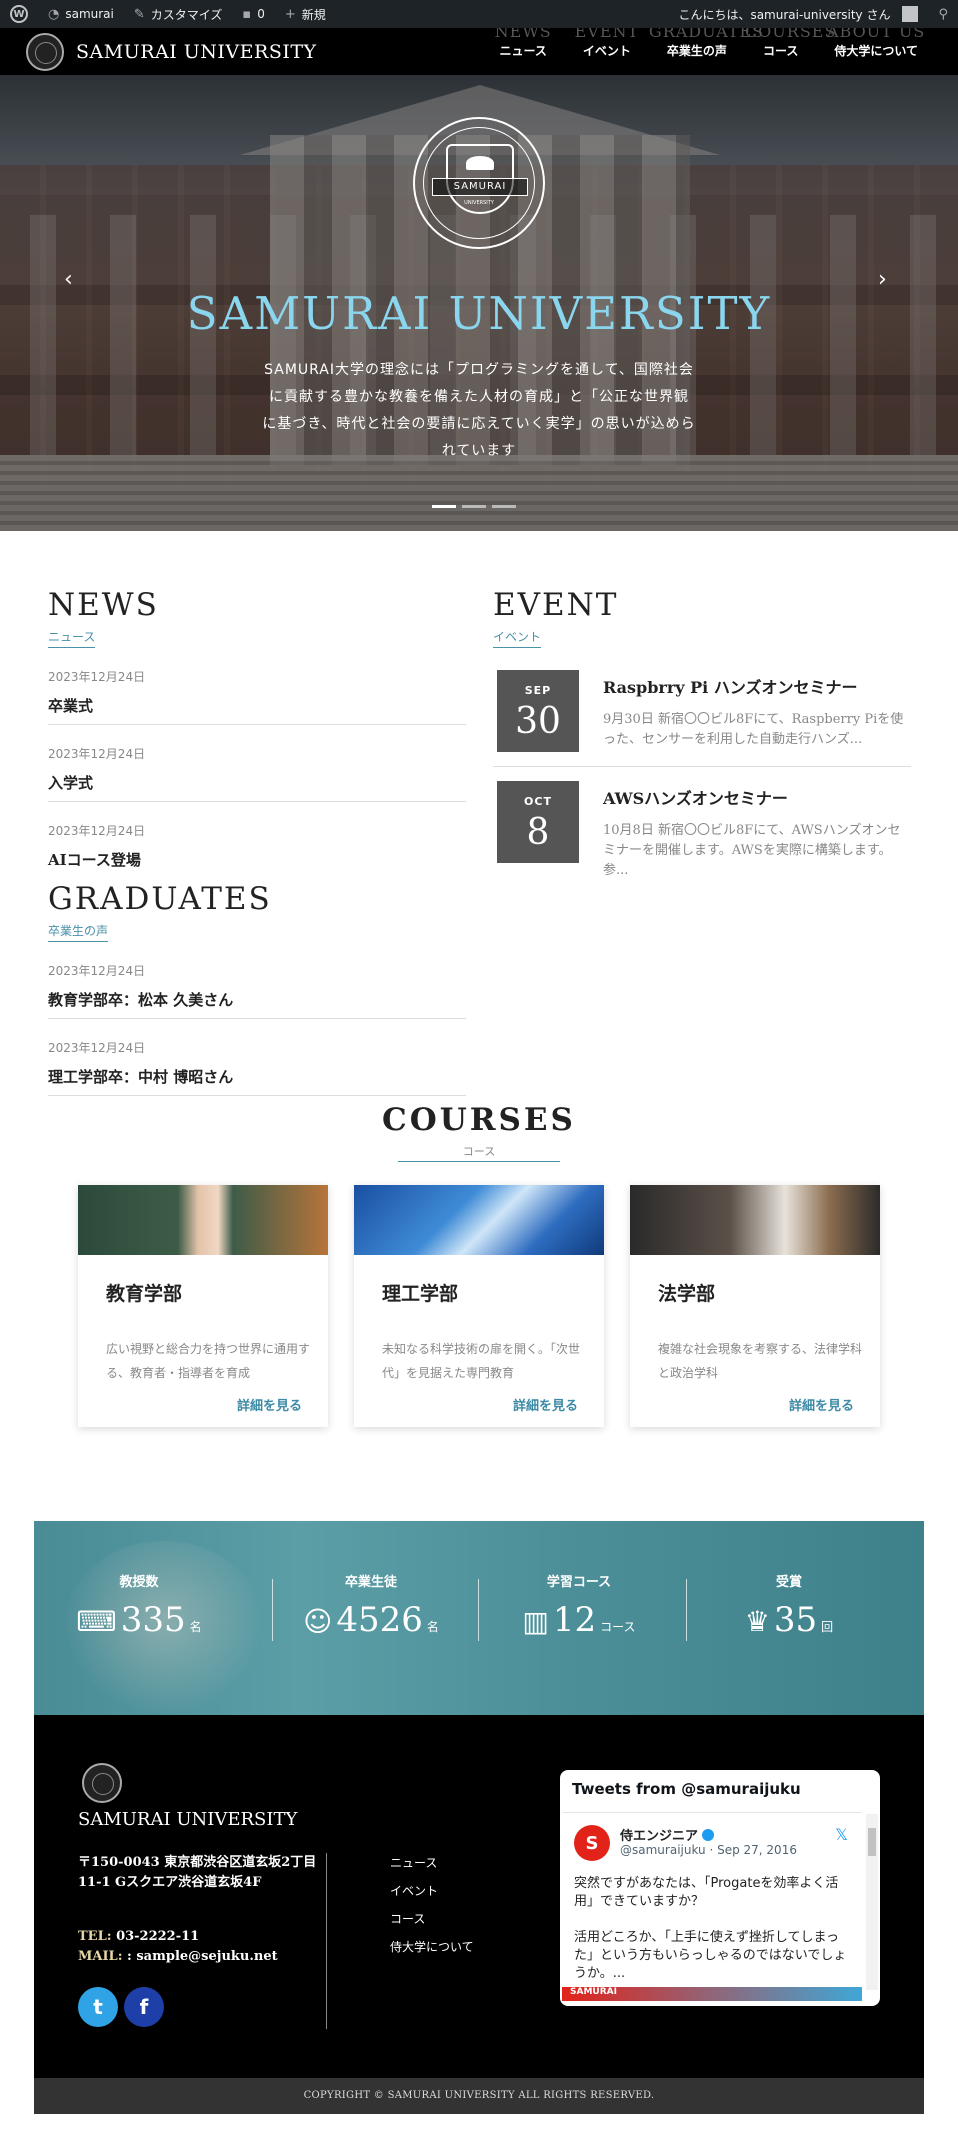 This screenshot has height=2140, width=958. What do you see at coordinates (480, 163) in the screenshot?
I see `graduation-cap-icon` at bounding box center [480, 163].